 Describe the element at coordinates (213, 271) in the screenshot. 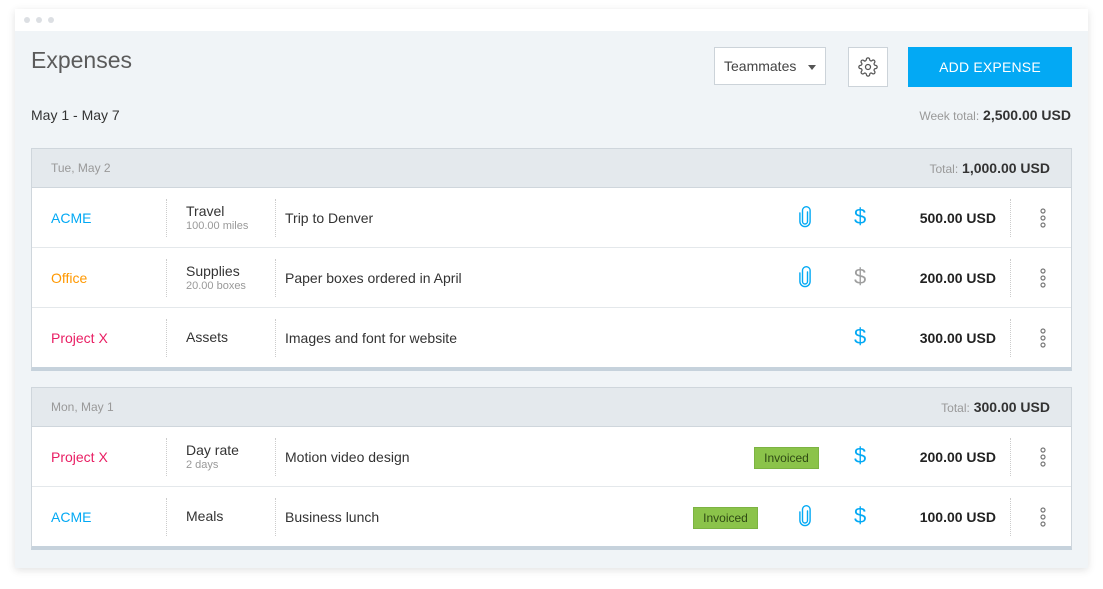

I see `category-name: Supplies` at that location.